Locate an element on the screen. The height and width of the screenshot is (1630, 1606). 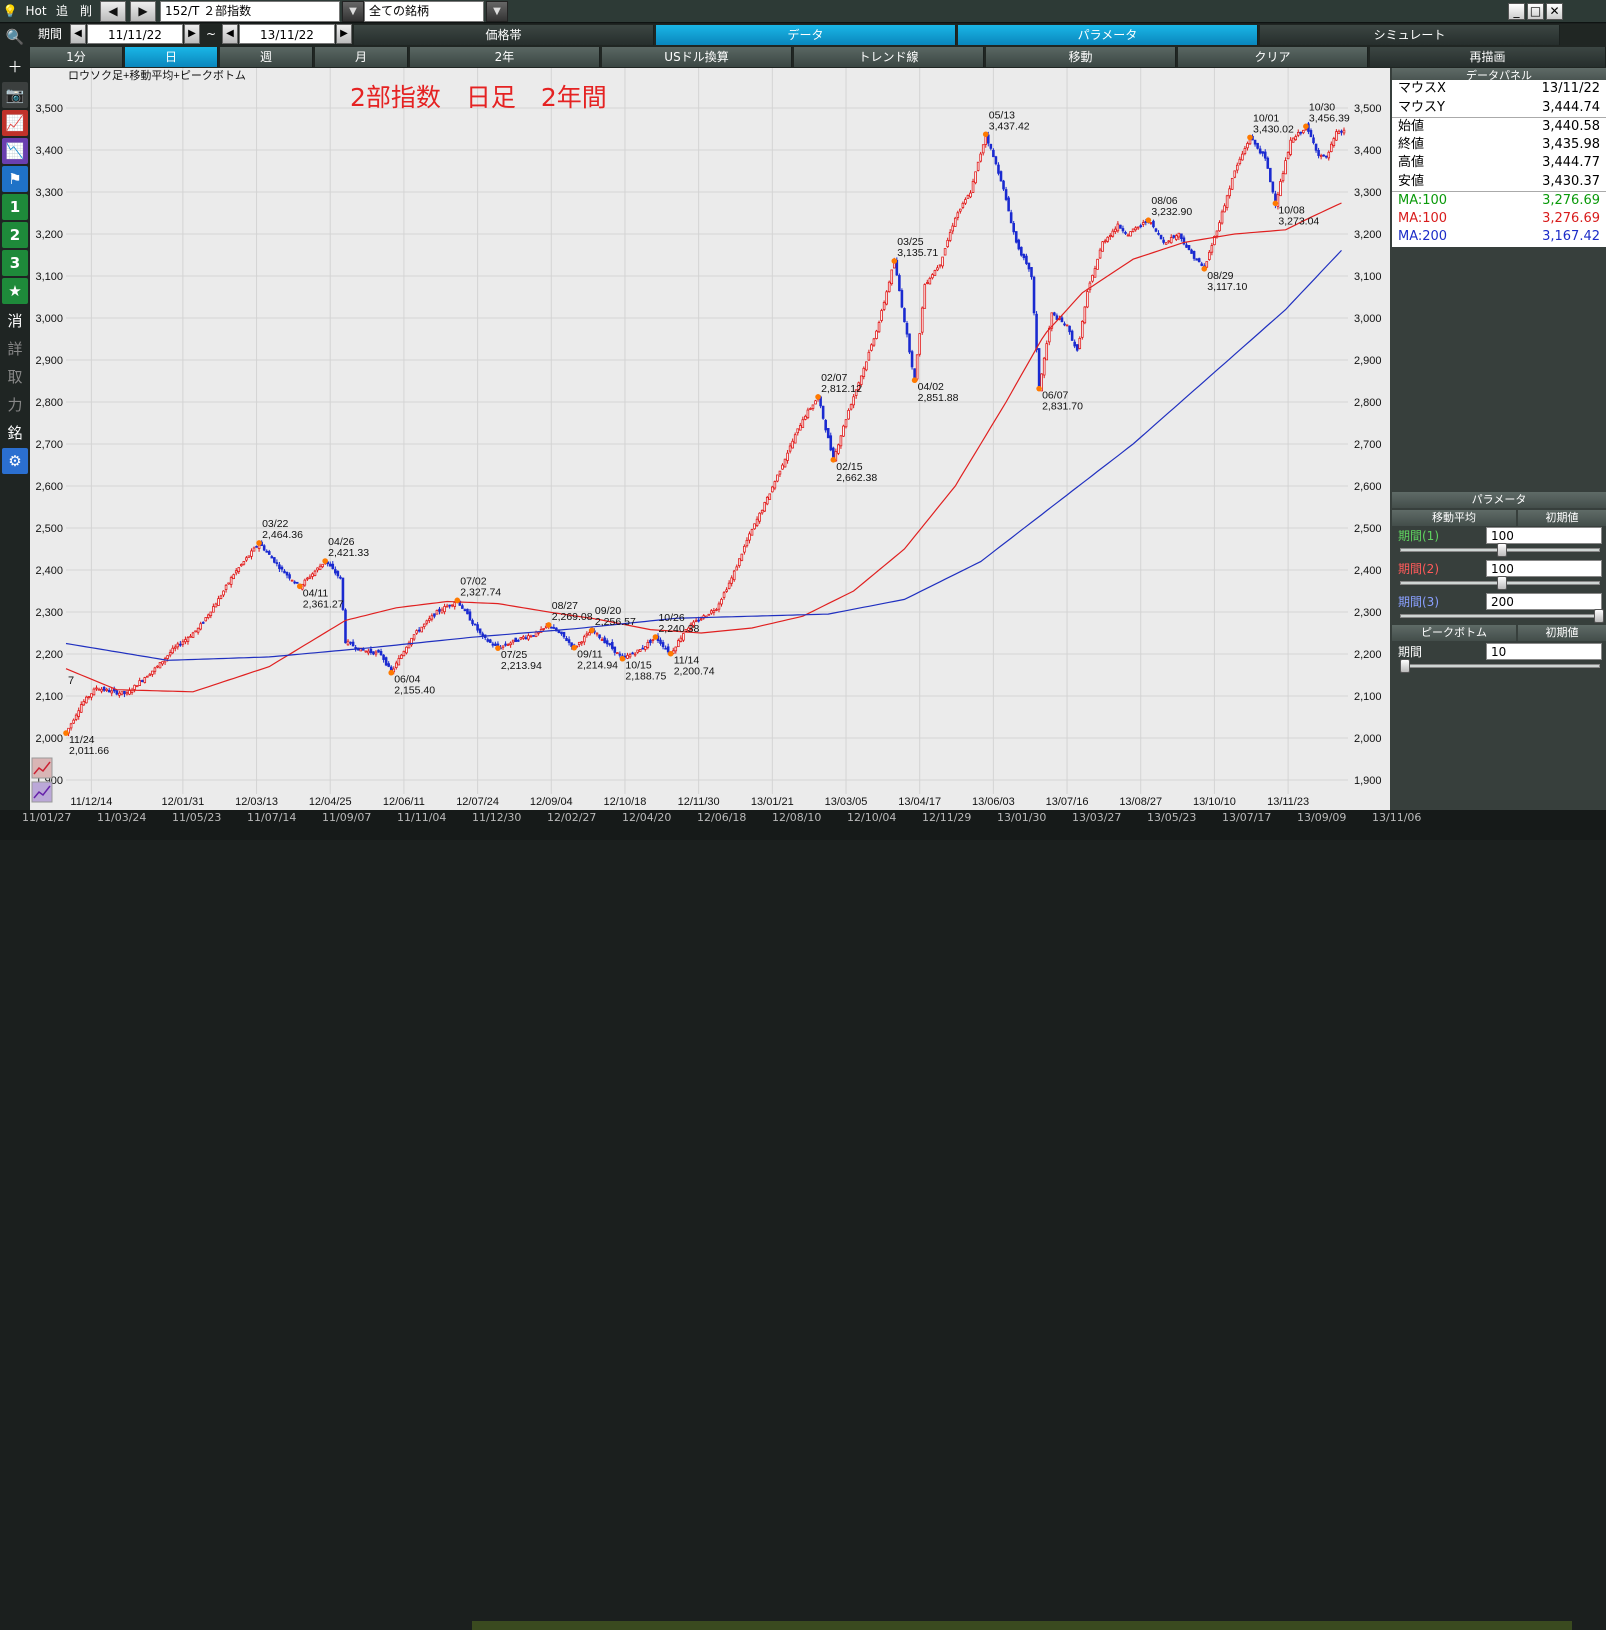
prev-arrow-icon: ◀ is located at coordinates (113, 11).